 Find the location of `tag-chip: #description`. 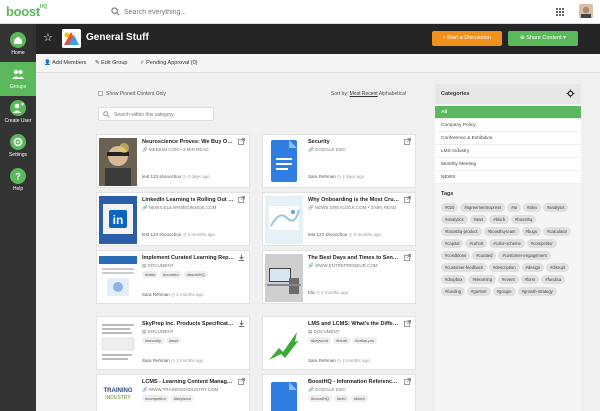

tag-chip: #description is located at coordinates (504, 267).